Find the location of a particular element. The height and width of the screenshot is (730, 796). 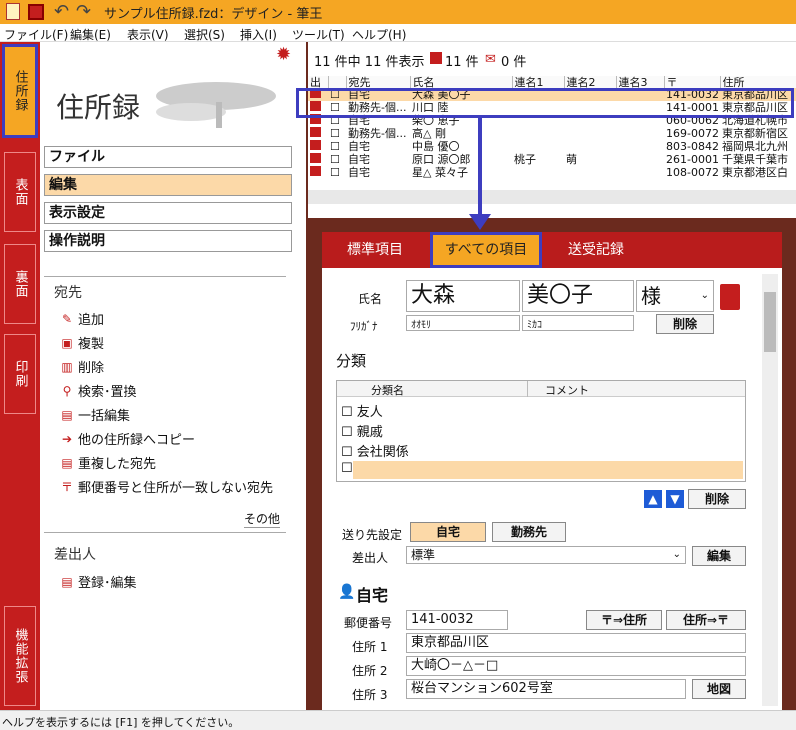

action-delete: ▥ 削除 is located at coordinates (82, 367).